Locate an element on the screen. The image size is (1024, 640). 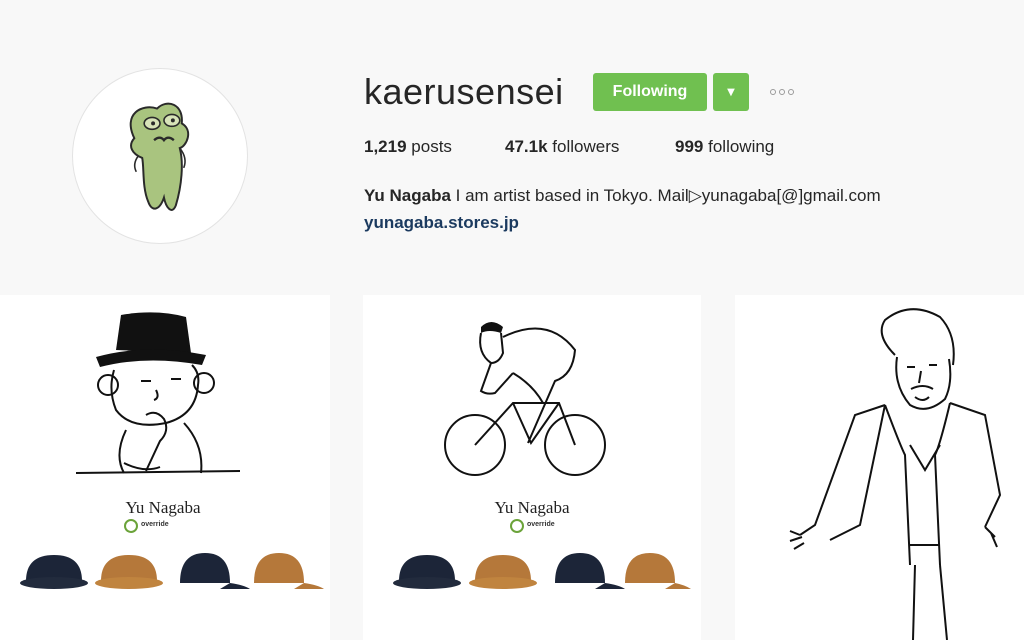
caret-down-icon: ▼ is located at coordinates (731, 92).